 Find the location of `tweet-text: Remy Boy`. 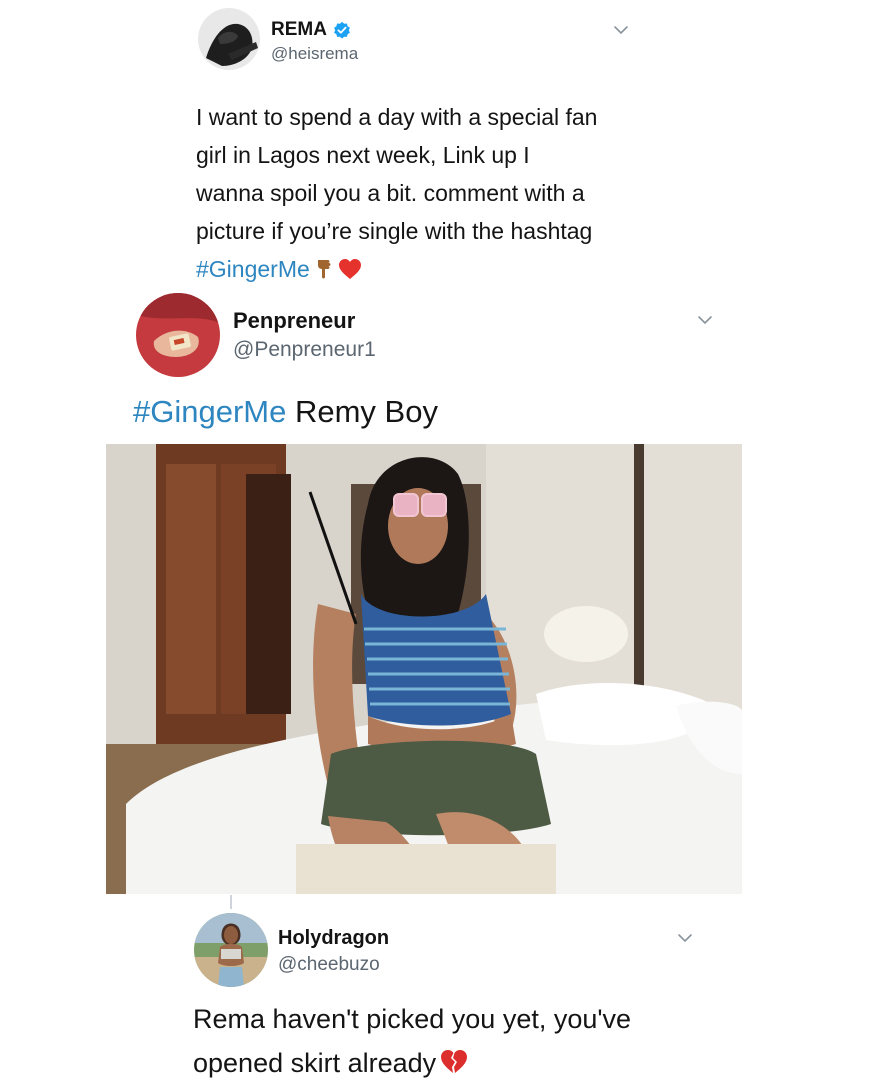

tweet-text: Remy Boy is located at coordinates (366, 411).